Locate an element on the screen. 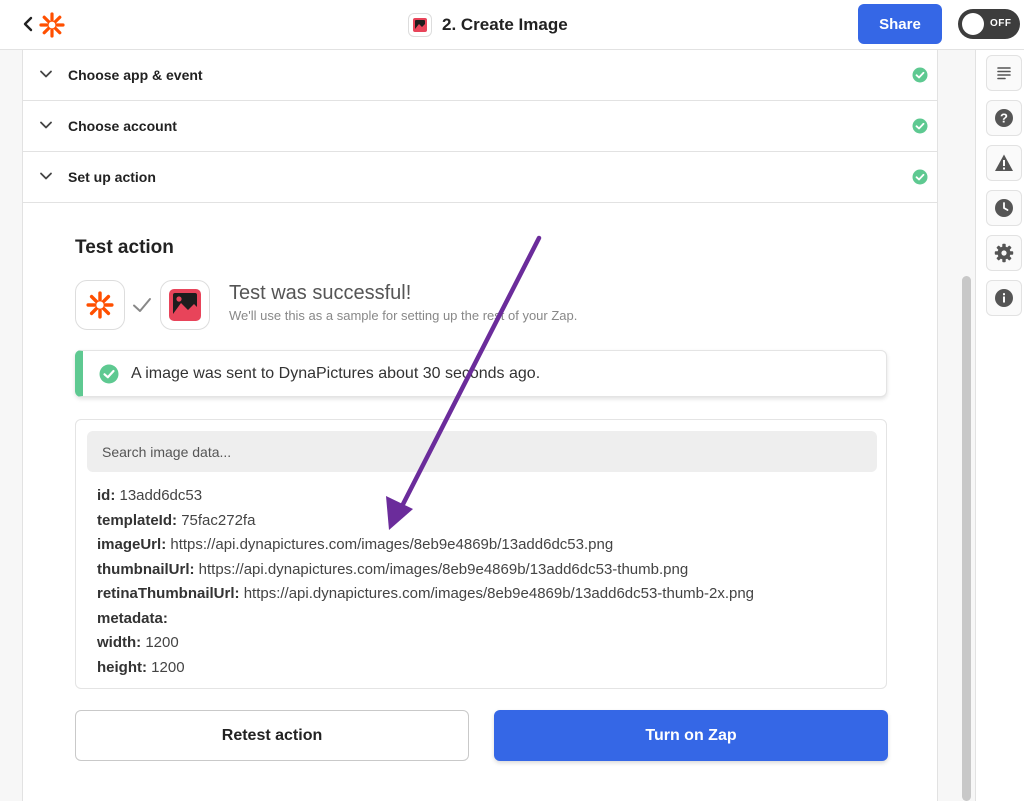 The height and width of the screenshot is (801, 1024). help-button: ? is located at coordinates (1004, 118).